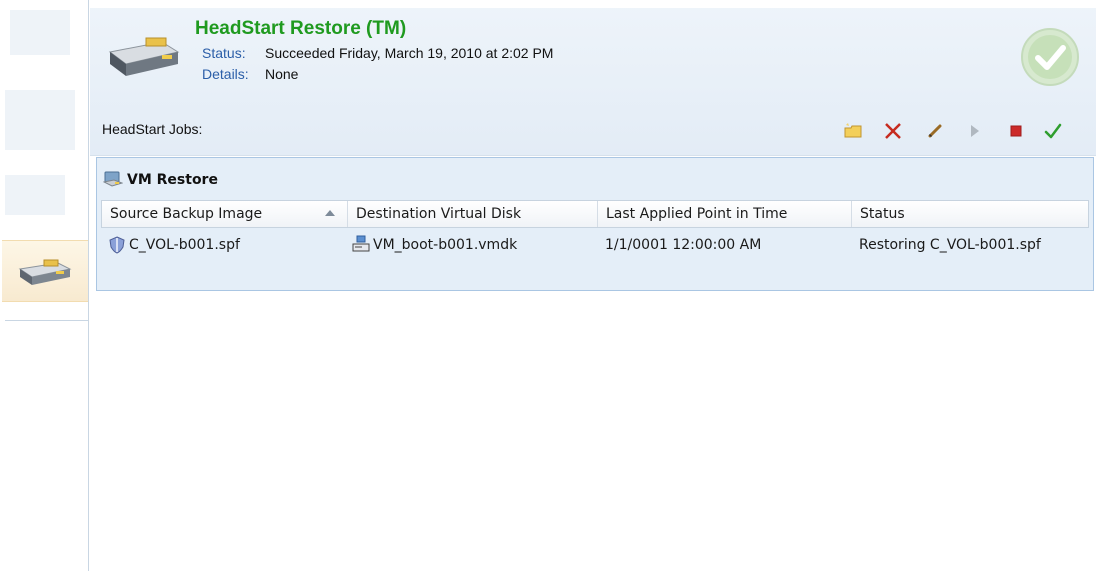 This screenshot has width=1096, height=571. Describe the element at coordinates (445, 245) in the screenshot. I see `cell-destination: VM_boot-b001.vmdk` at that location.